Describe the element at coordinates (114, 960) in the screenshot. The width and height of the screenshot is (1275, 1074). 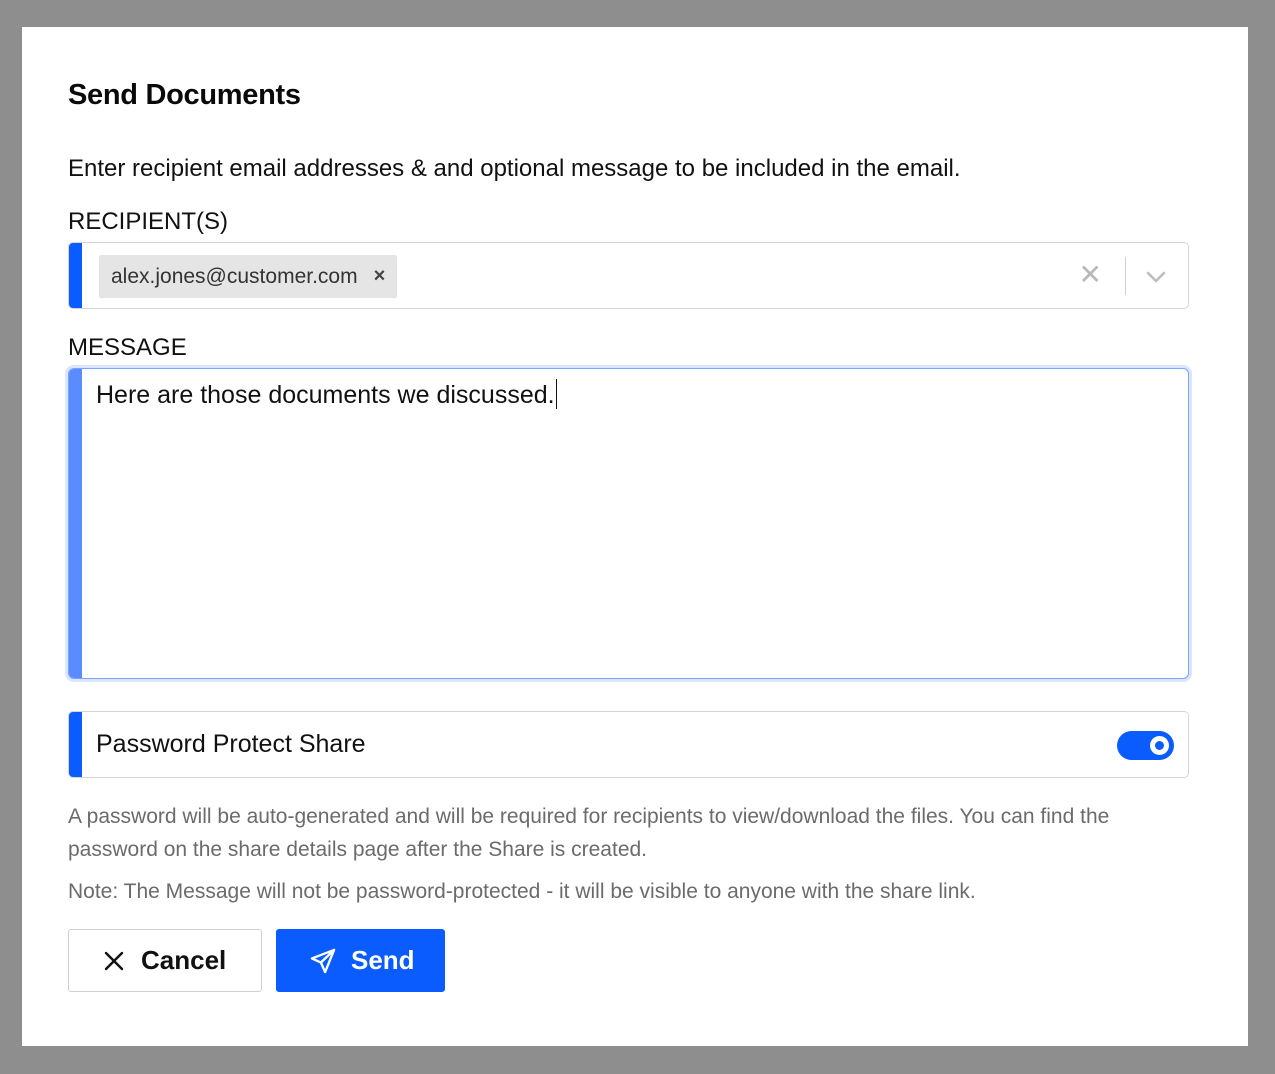
I see `close-icon` at that location.